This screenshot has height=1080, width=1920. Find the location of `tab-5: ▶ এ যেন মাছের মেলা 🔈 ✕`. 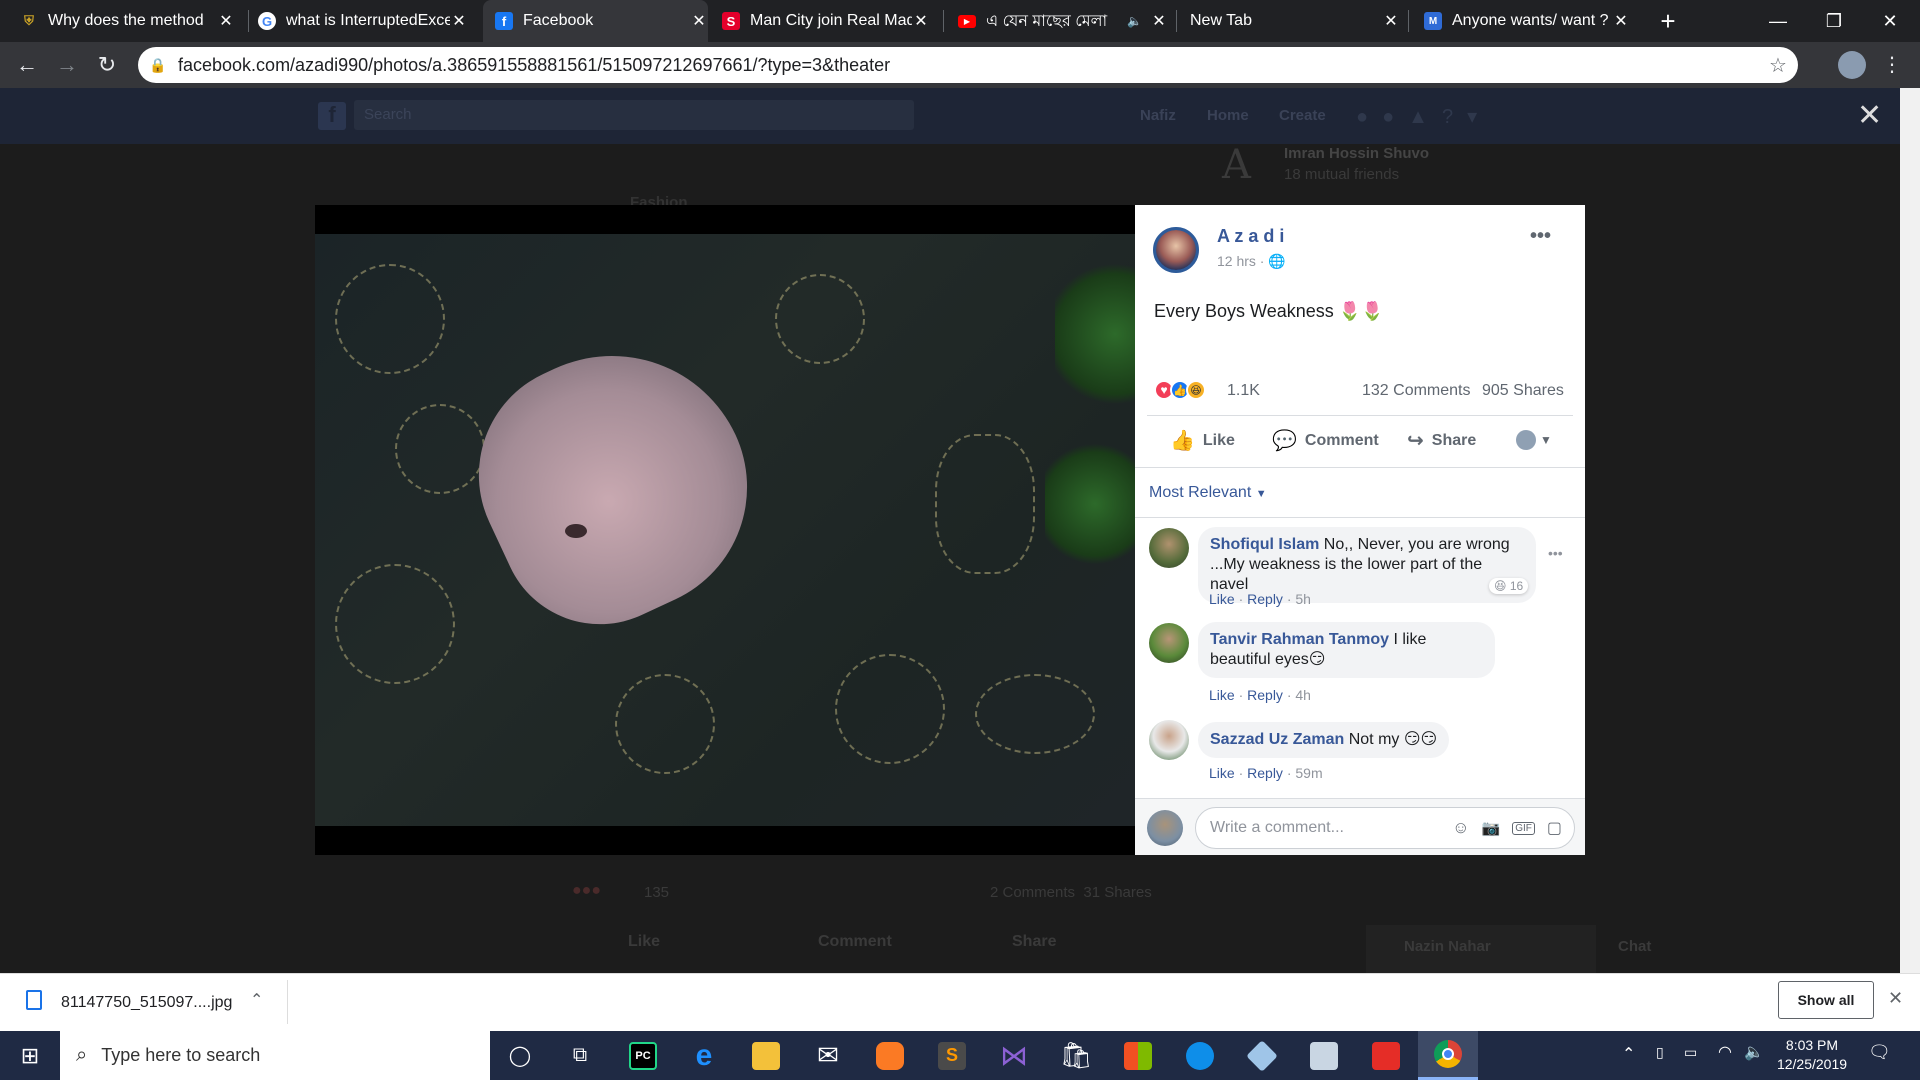

tab-5: ▶ এ যেন মাছের মেলা 🔈 ✕ is located at coordinates (1063, 21).